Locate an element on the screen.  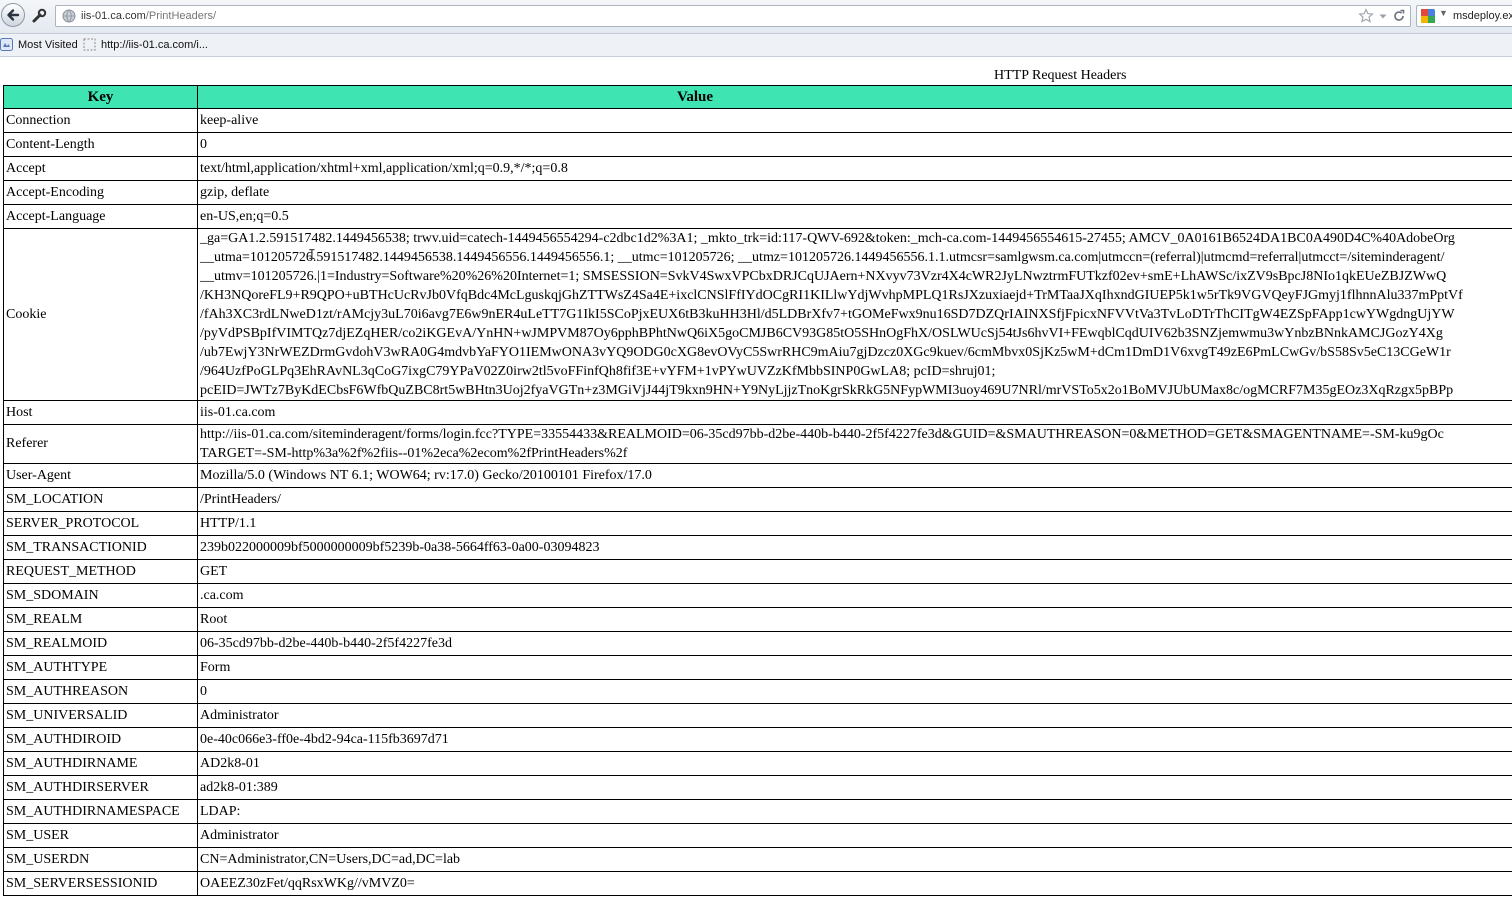
header-value-cell: ad2k8-01:389 is located at coordinates (854, 787).